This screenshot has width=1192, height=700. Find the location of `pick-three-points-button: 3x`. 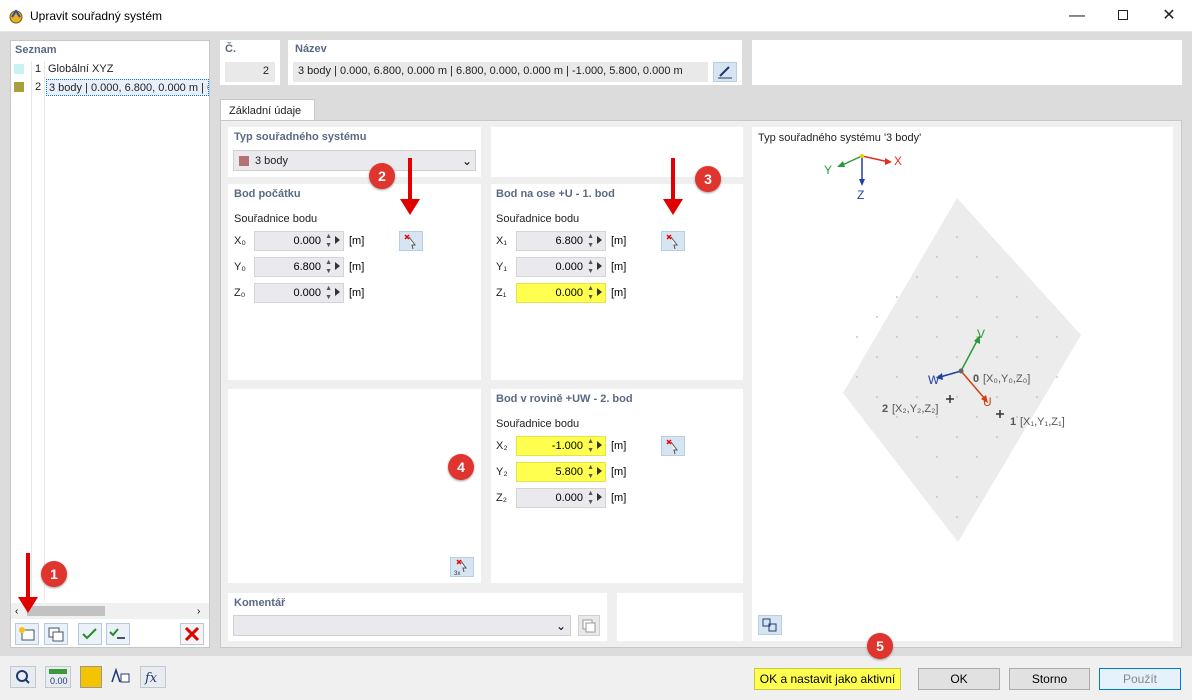

pick-three-points-button: 3x is located at coordinates (462, 567).